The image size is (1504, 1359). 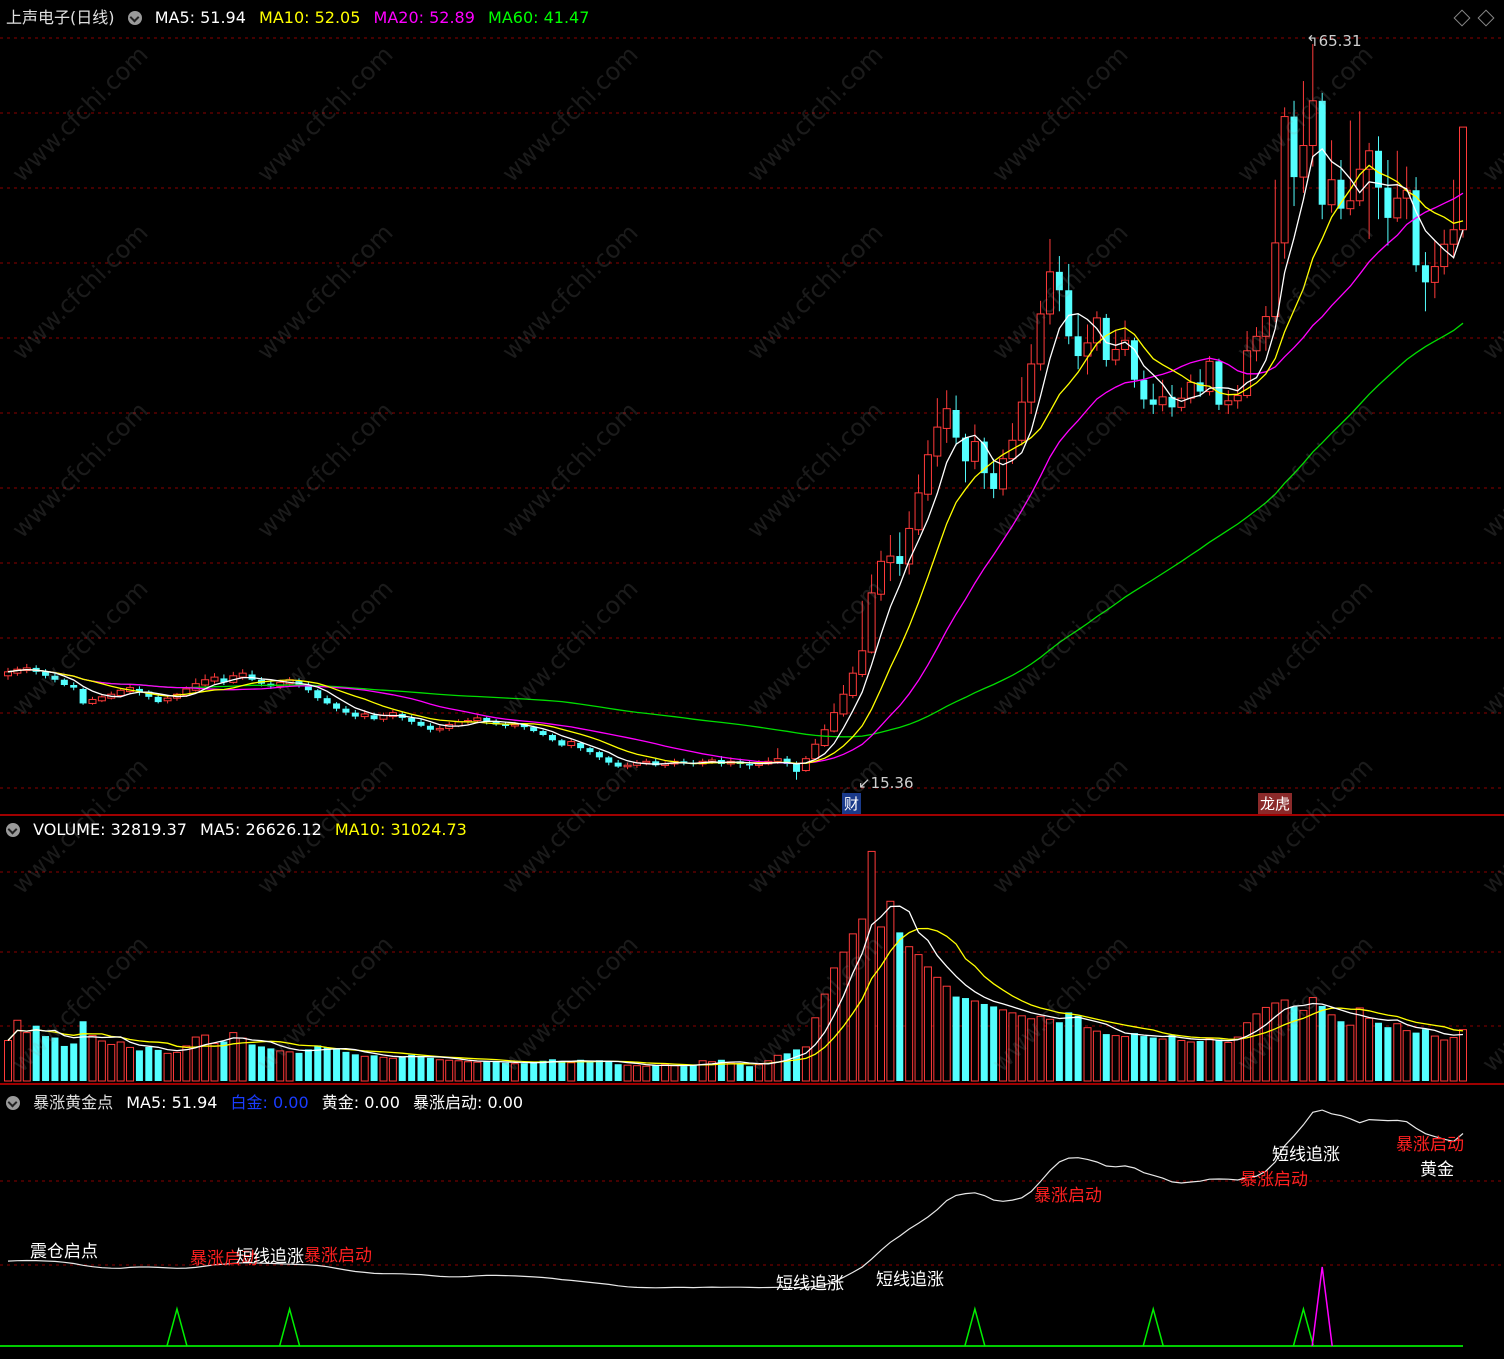 I want to click on earnings-badge: 财, so click(x=852, y=803).